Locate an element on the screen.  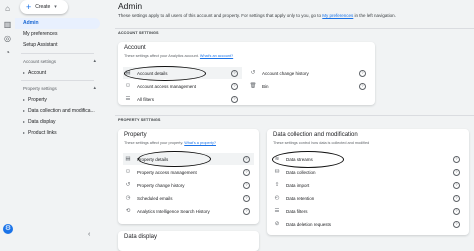
admin-gear-icon: ⚙ is located at coordinates (8, 229).